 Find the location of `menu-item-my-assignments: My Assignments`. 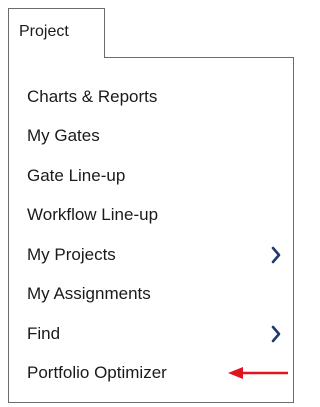

menu-item-my-assignments: My Assignments is located at coordinates (151, 294).